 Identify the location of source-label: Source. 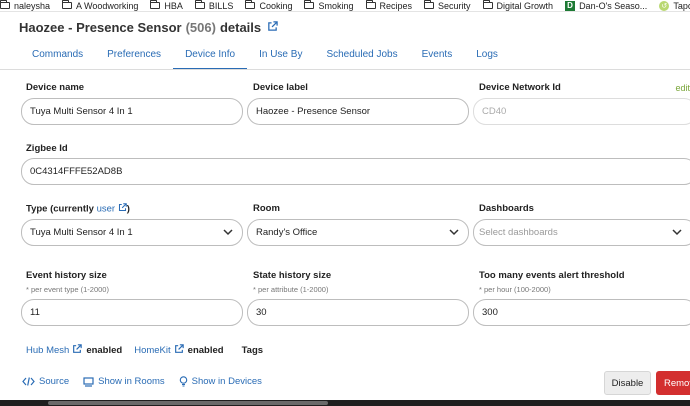
(54, 381).